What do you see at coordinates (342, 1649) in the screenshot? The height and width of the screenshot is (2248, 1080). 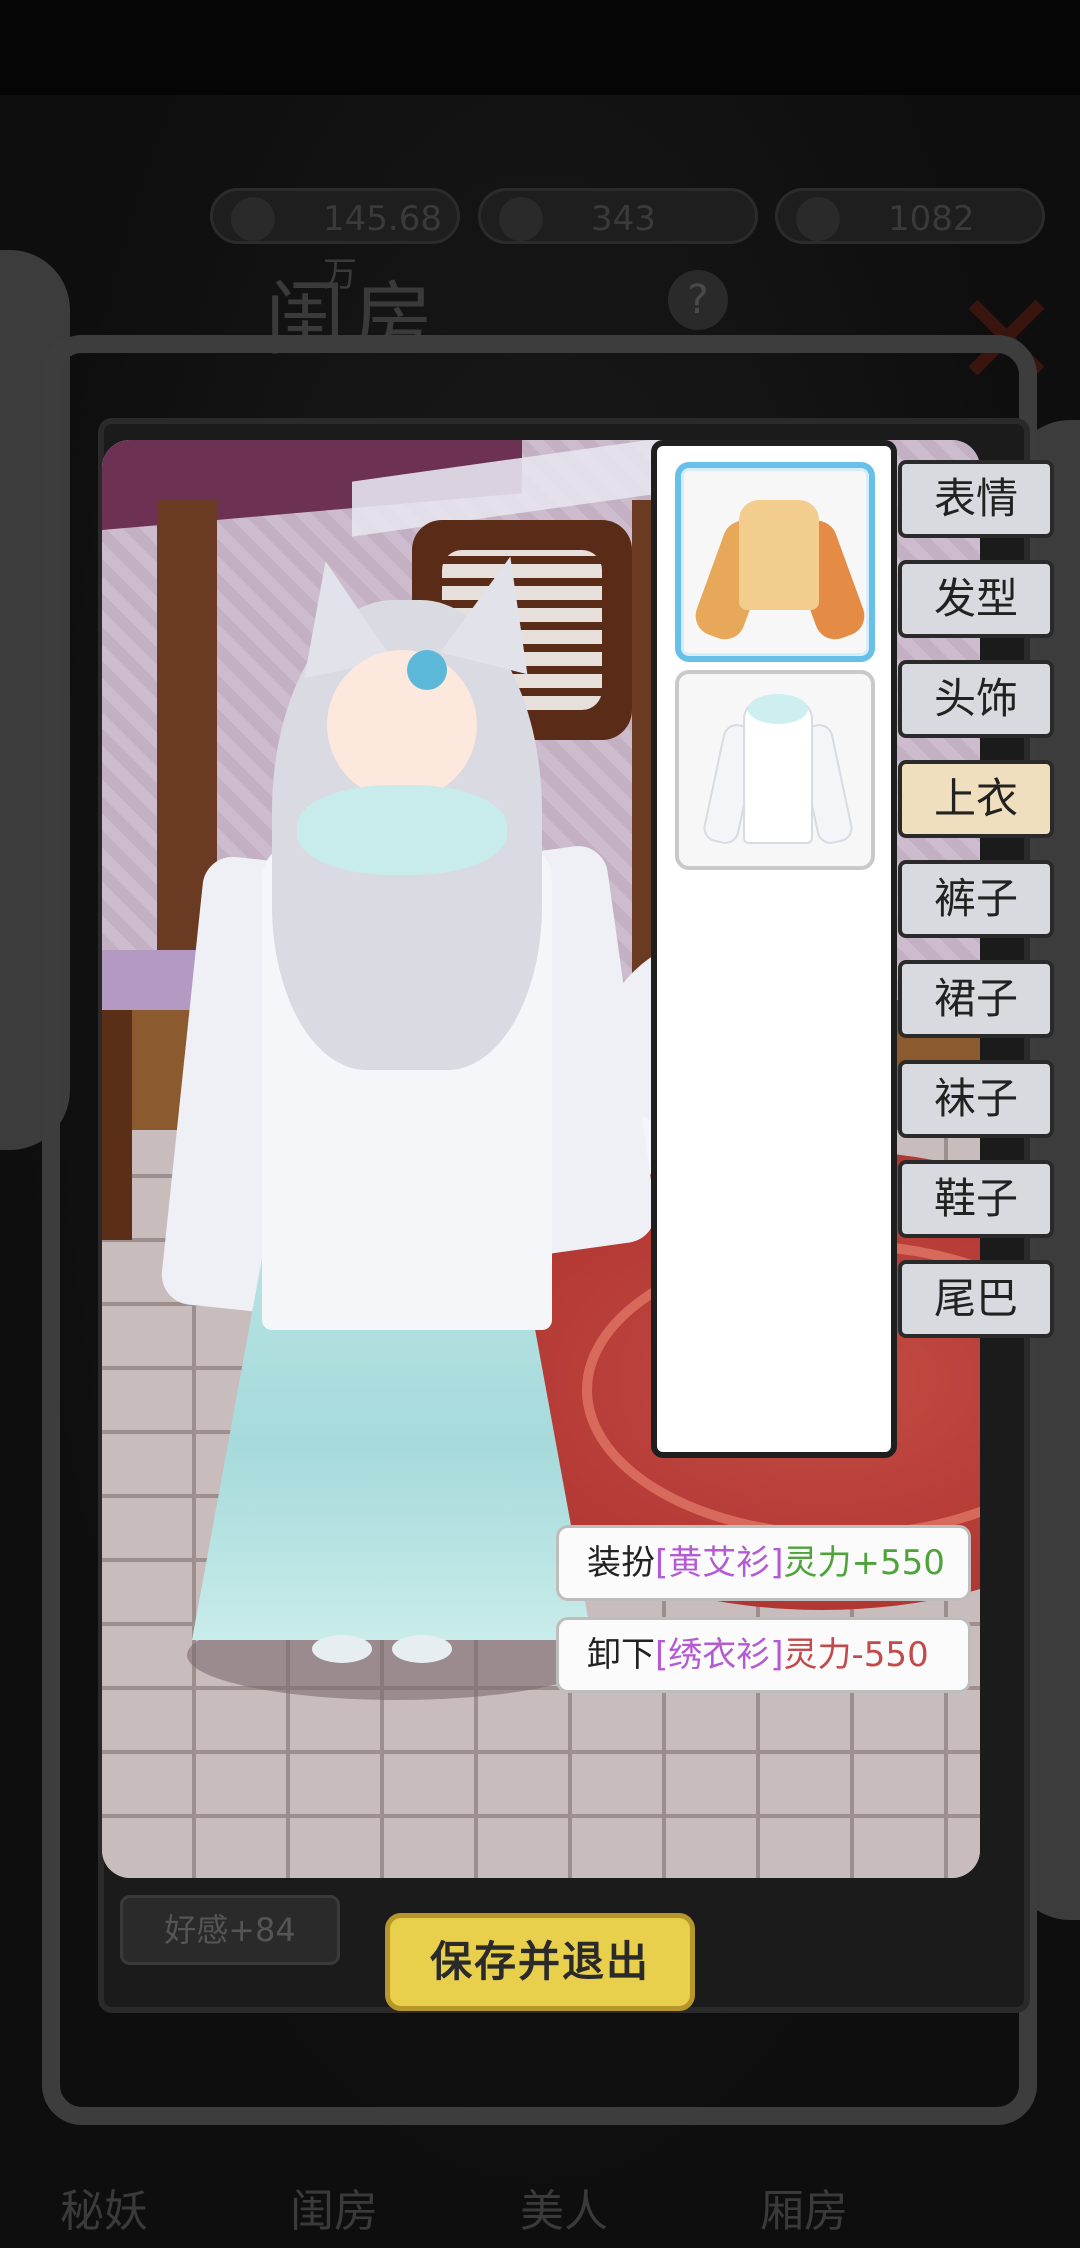 I see `shoe-left` at bounding box center [342, 1649].